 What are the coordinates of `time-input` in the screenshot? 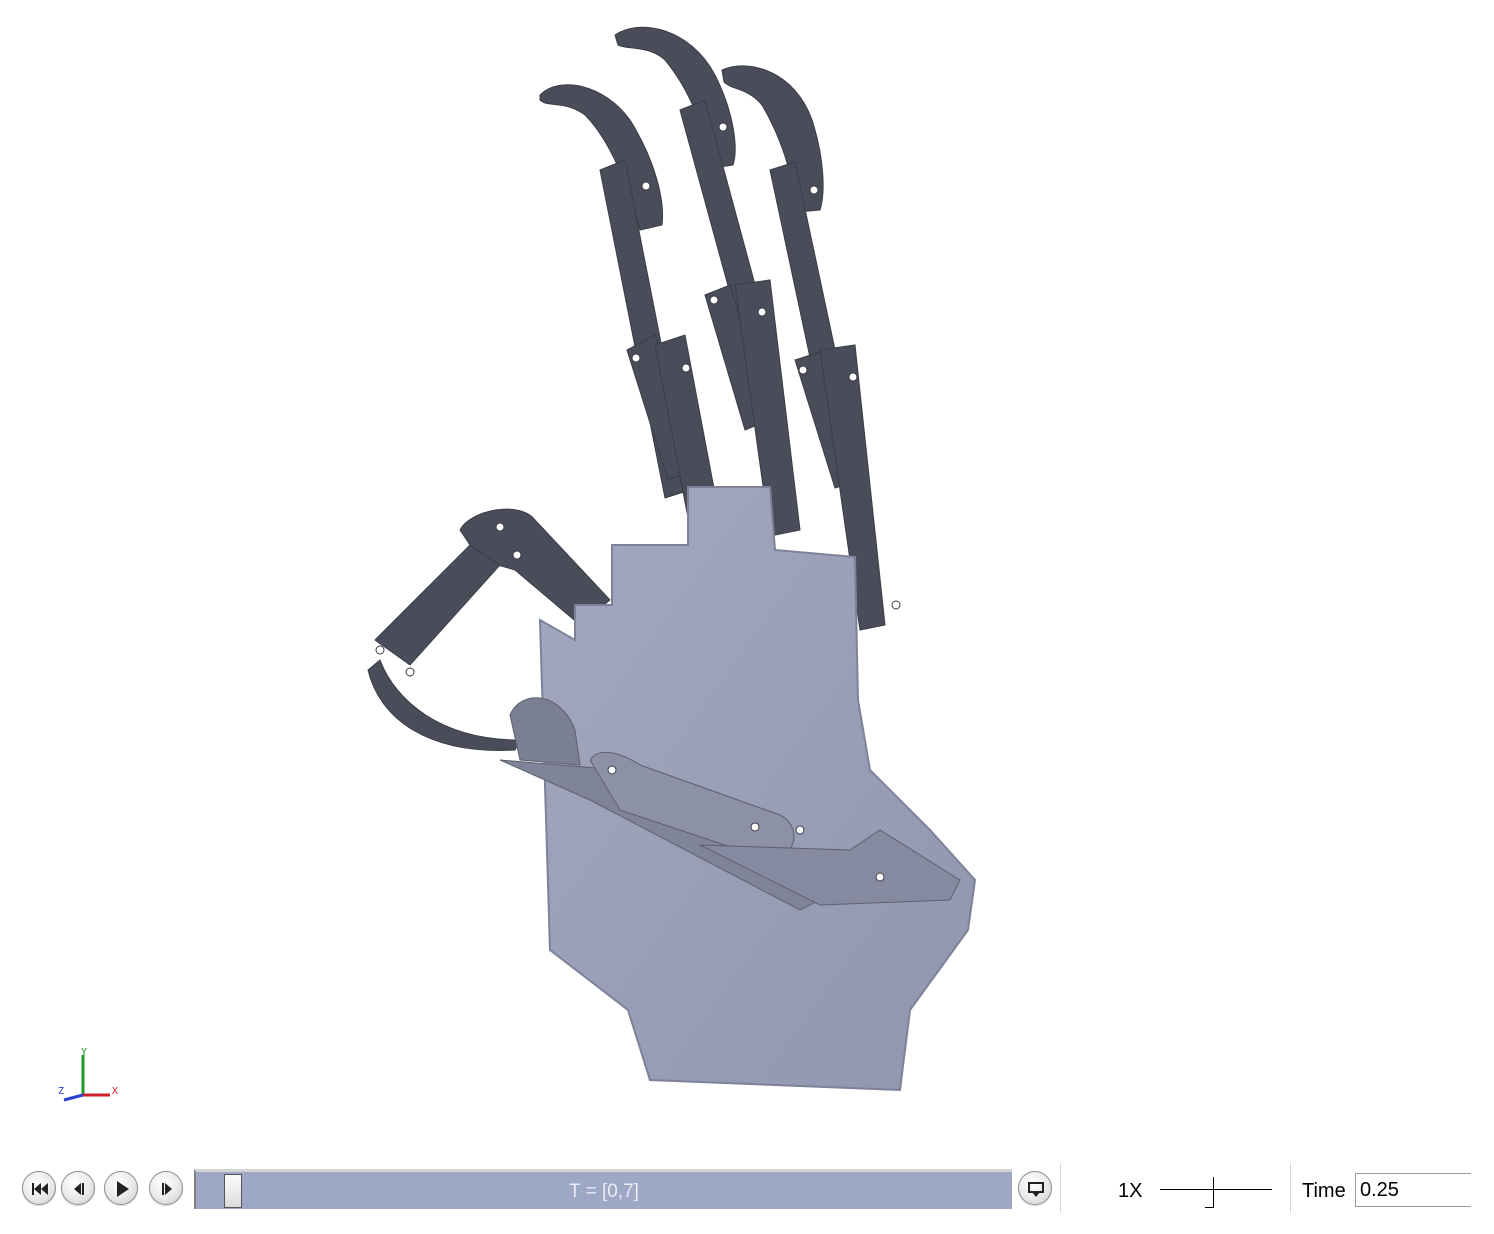 It's located at (1413, 1190).